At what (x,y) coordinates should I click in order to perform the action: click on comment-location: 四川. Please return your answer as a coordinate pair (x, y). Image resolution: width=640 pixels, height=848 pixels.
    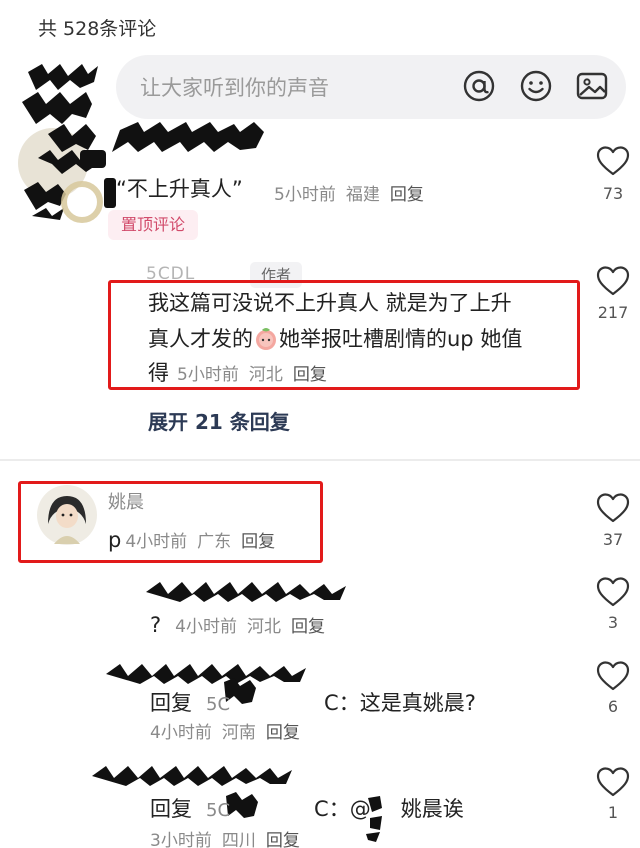
    Looking at the image, I should click on (238, 839).